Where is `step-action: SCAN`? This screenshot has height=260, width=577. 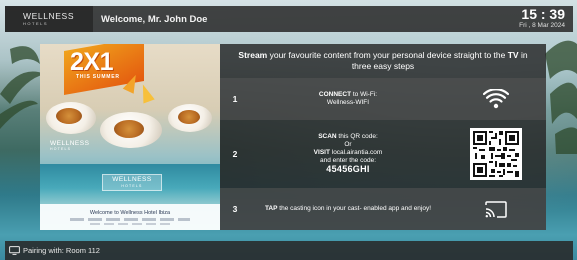
step-action: SCAN is located at coordinates (327, 136).